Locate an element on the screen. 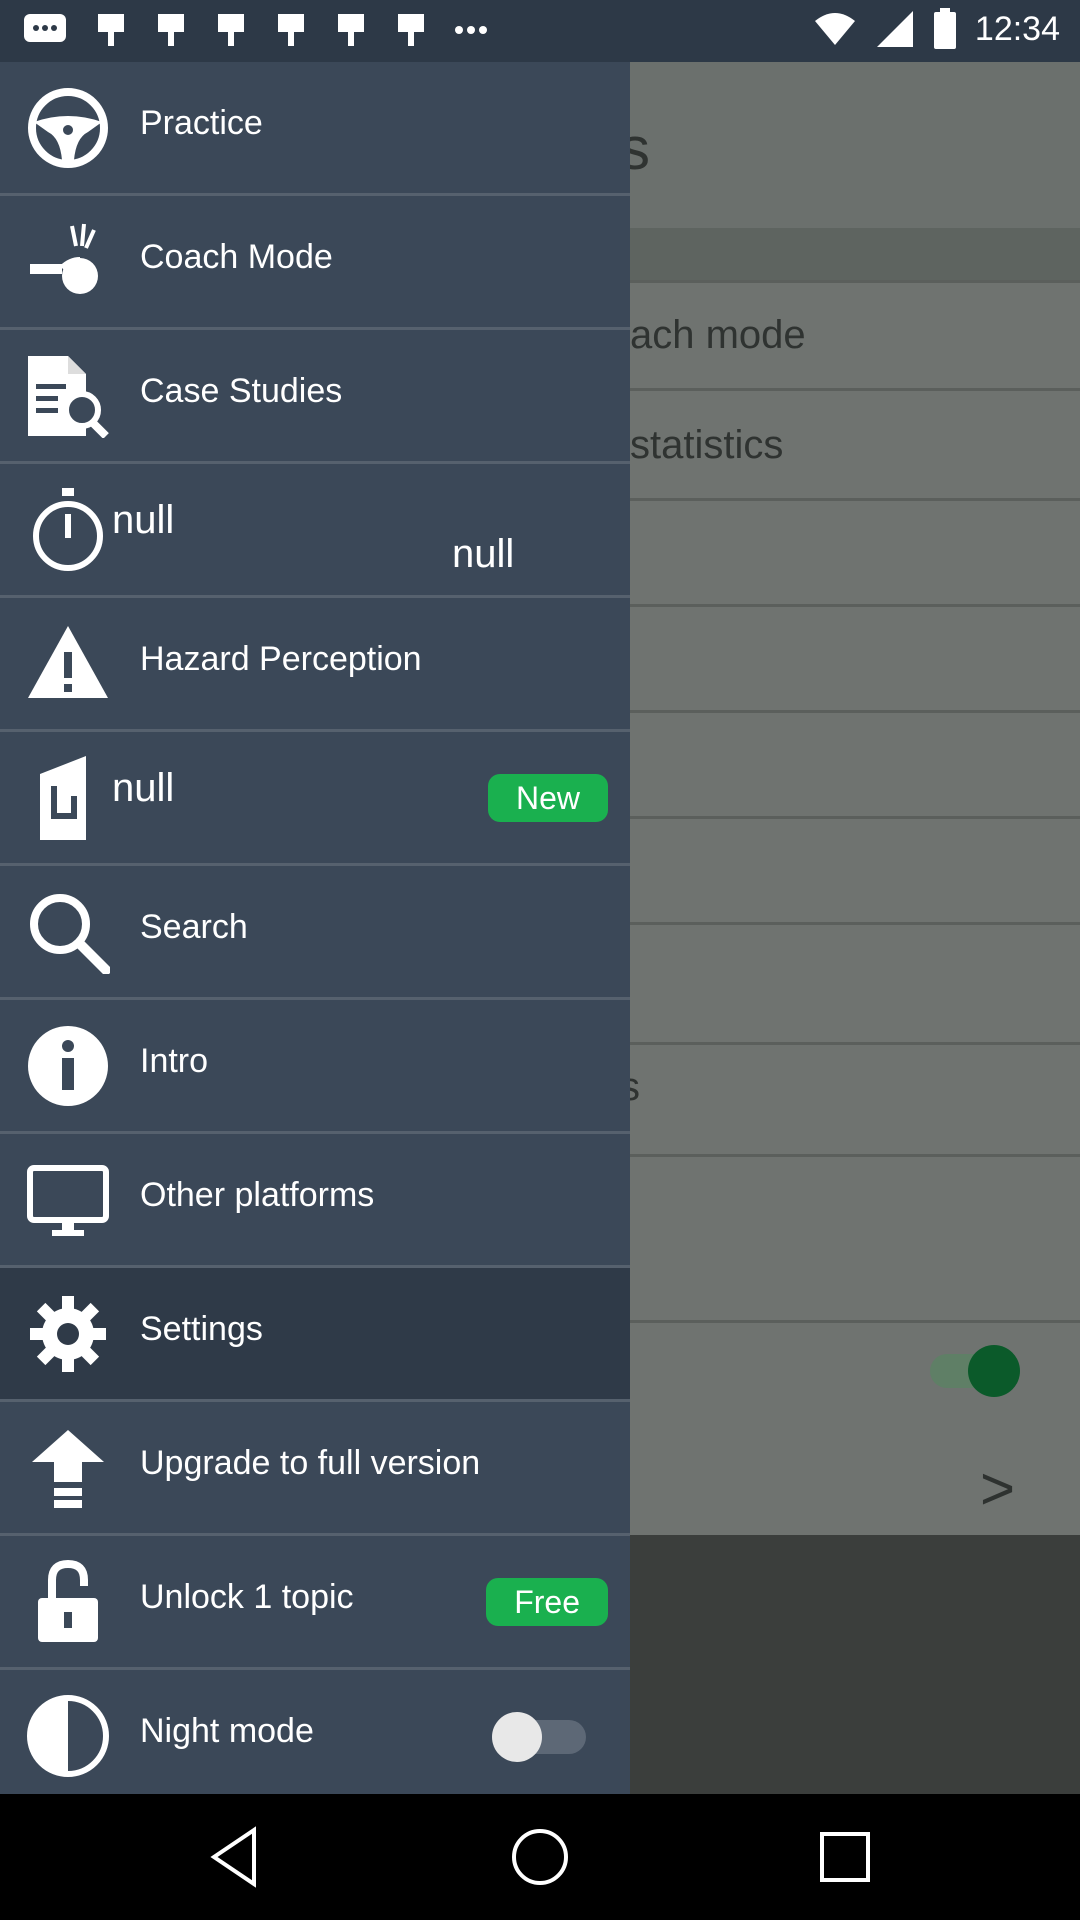  wifi-icon is located at coordinates (834, 29).